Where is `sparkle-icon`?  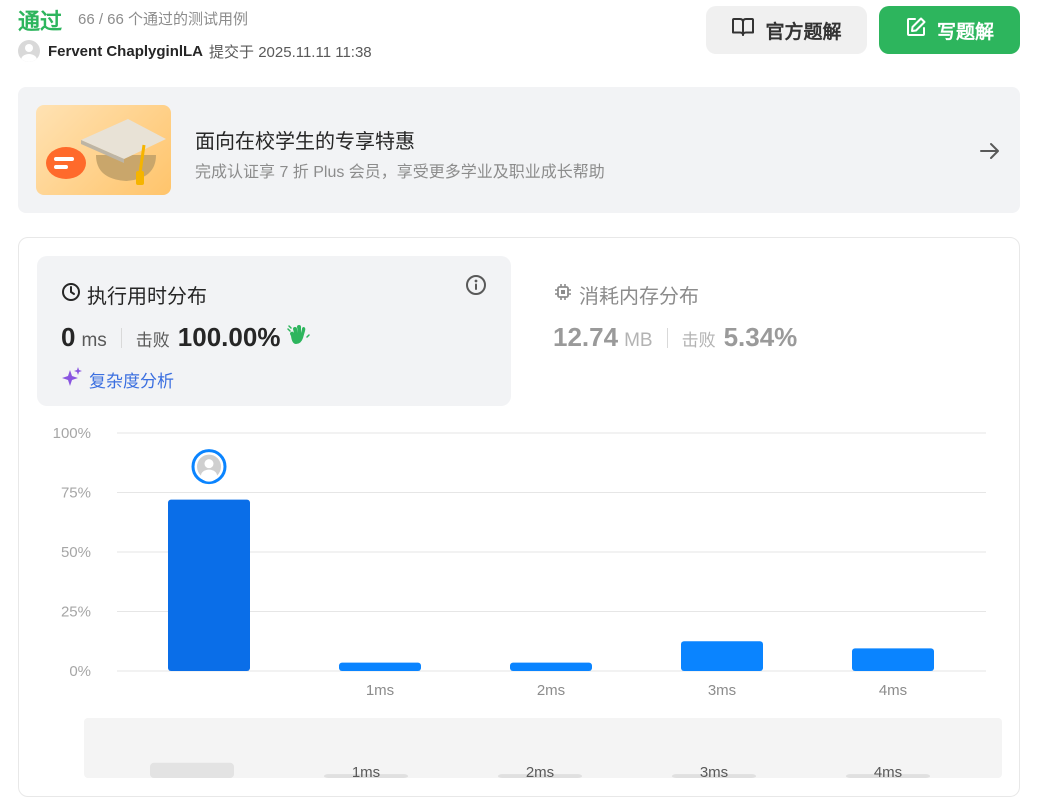 sparkle-icon is located at coordinates (72, 379).